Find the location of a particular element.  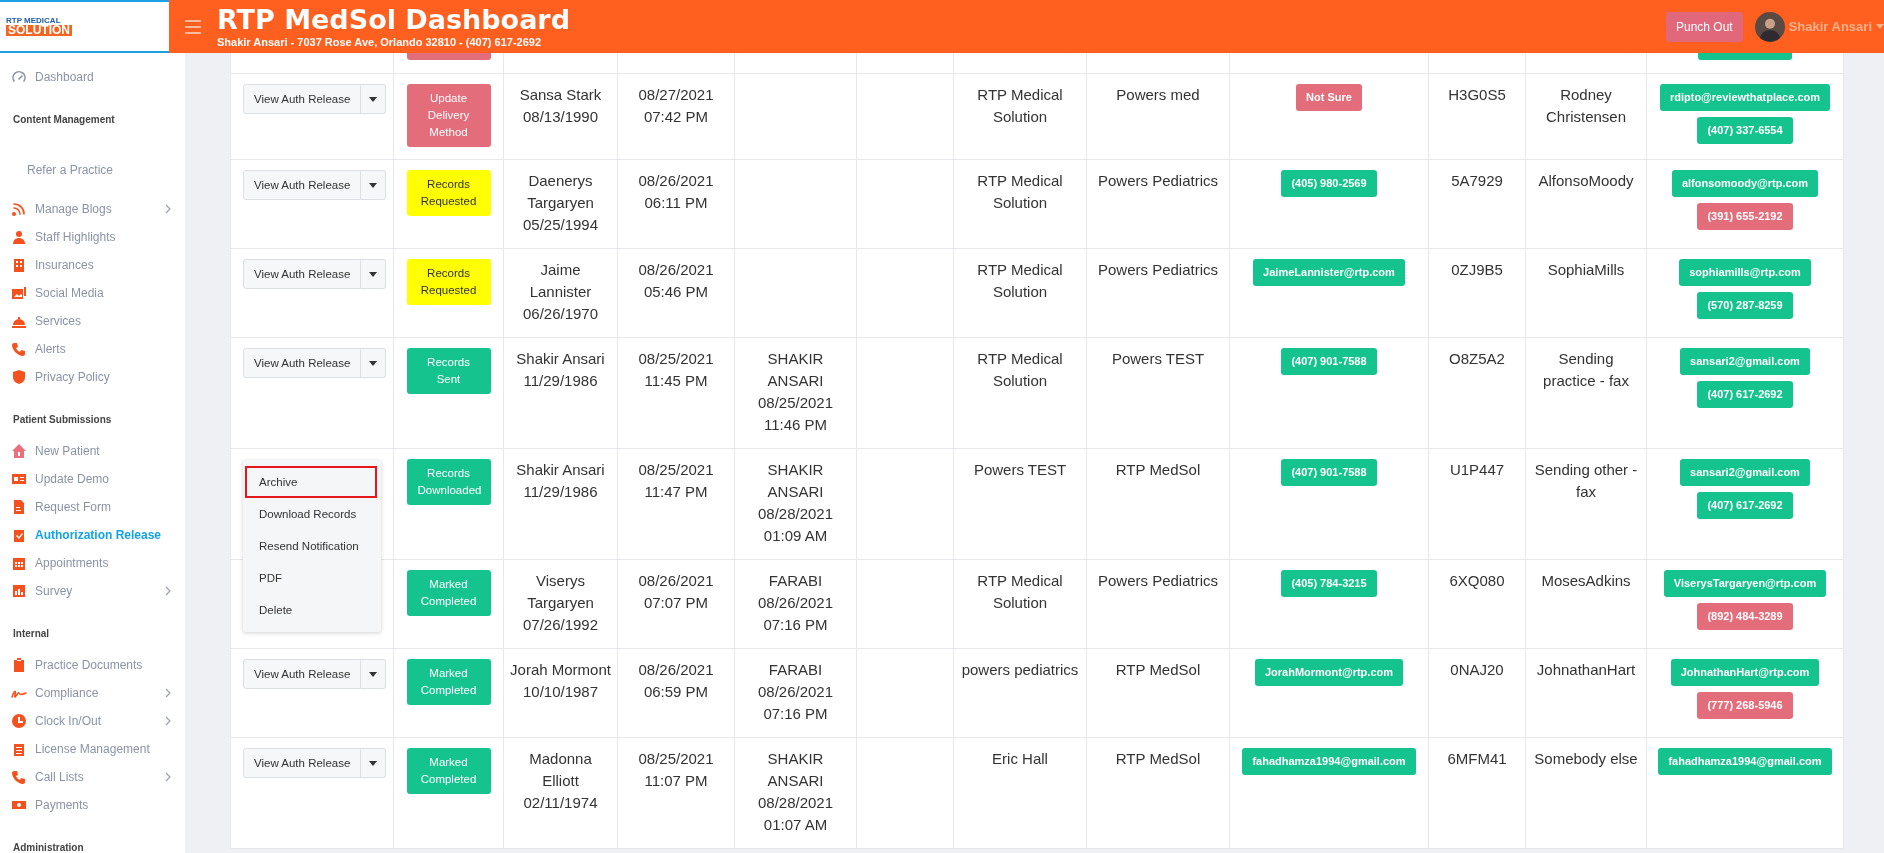

sidebar-item: License Management is located at coordinates (92, 749).